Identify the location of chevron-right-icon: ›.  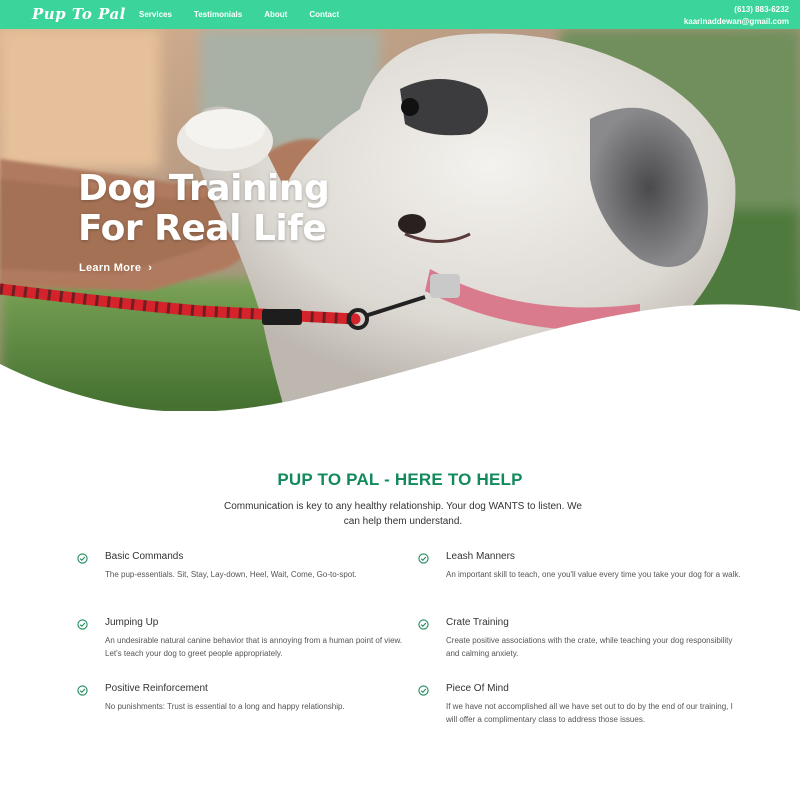
(150, 268).